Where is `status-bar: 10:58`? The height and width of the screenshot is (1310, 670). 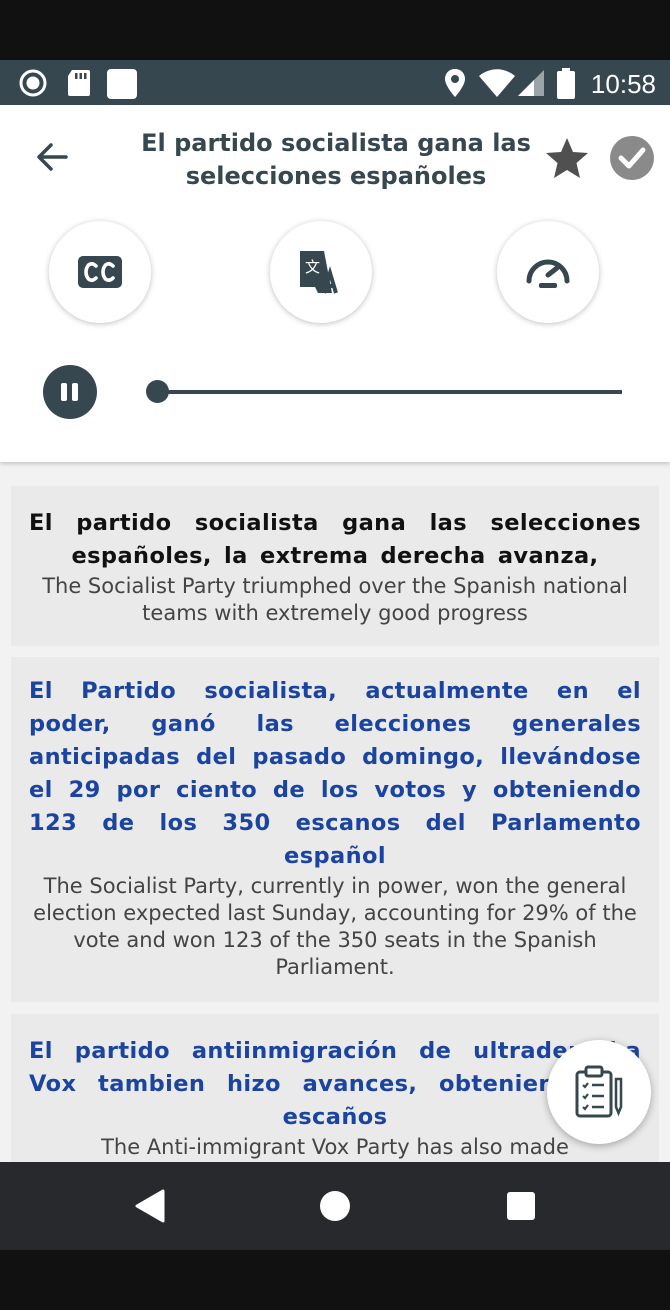
status-bar: 10:58 is located at coordinates (335, 82).